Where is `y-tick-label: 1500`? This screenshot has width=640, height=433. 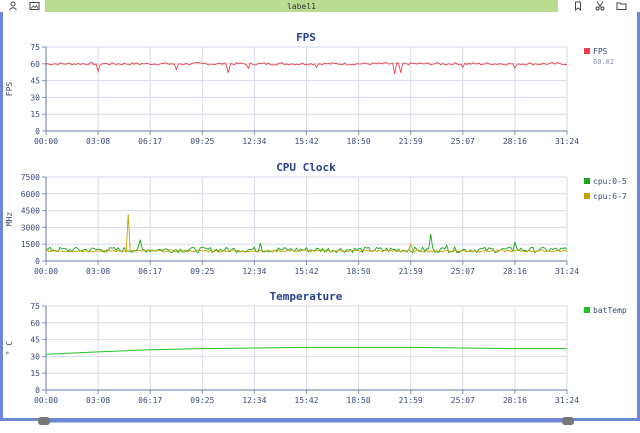
y-tick-label: 1500 is located at coordinates (30, 244).